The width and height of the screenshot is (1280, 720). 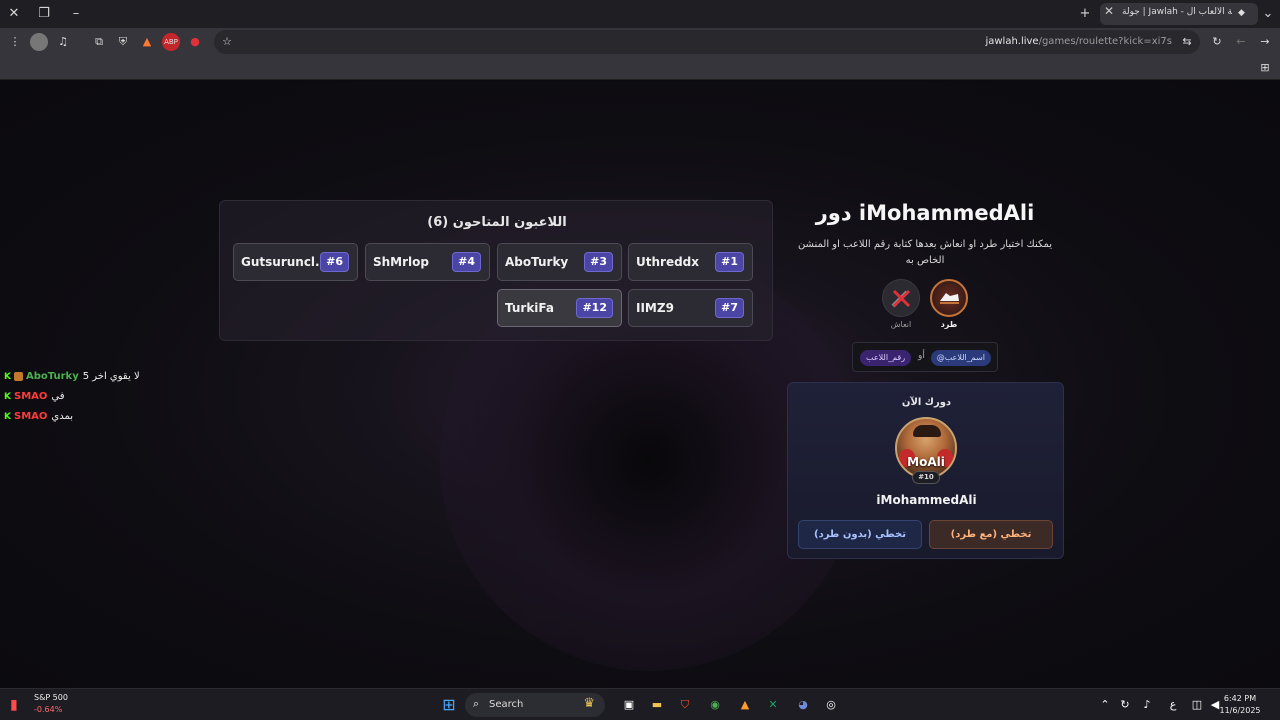 What do you see at coordinates (926, 462) in the screenshot?
I see `avatar-text: MoAli` at bounding box center [926, 462].